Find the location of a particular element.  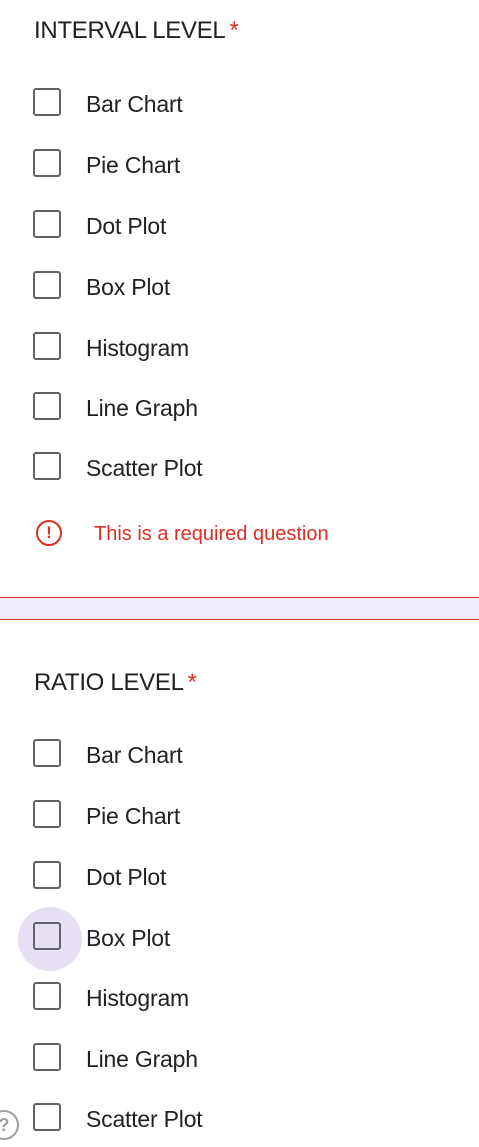

question-title-text: RATIO LEVEL is located at coordinates (109, 682).